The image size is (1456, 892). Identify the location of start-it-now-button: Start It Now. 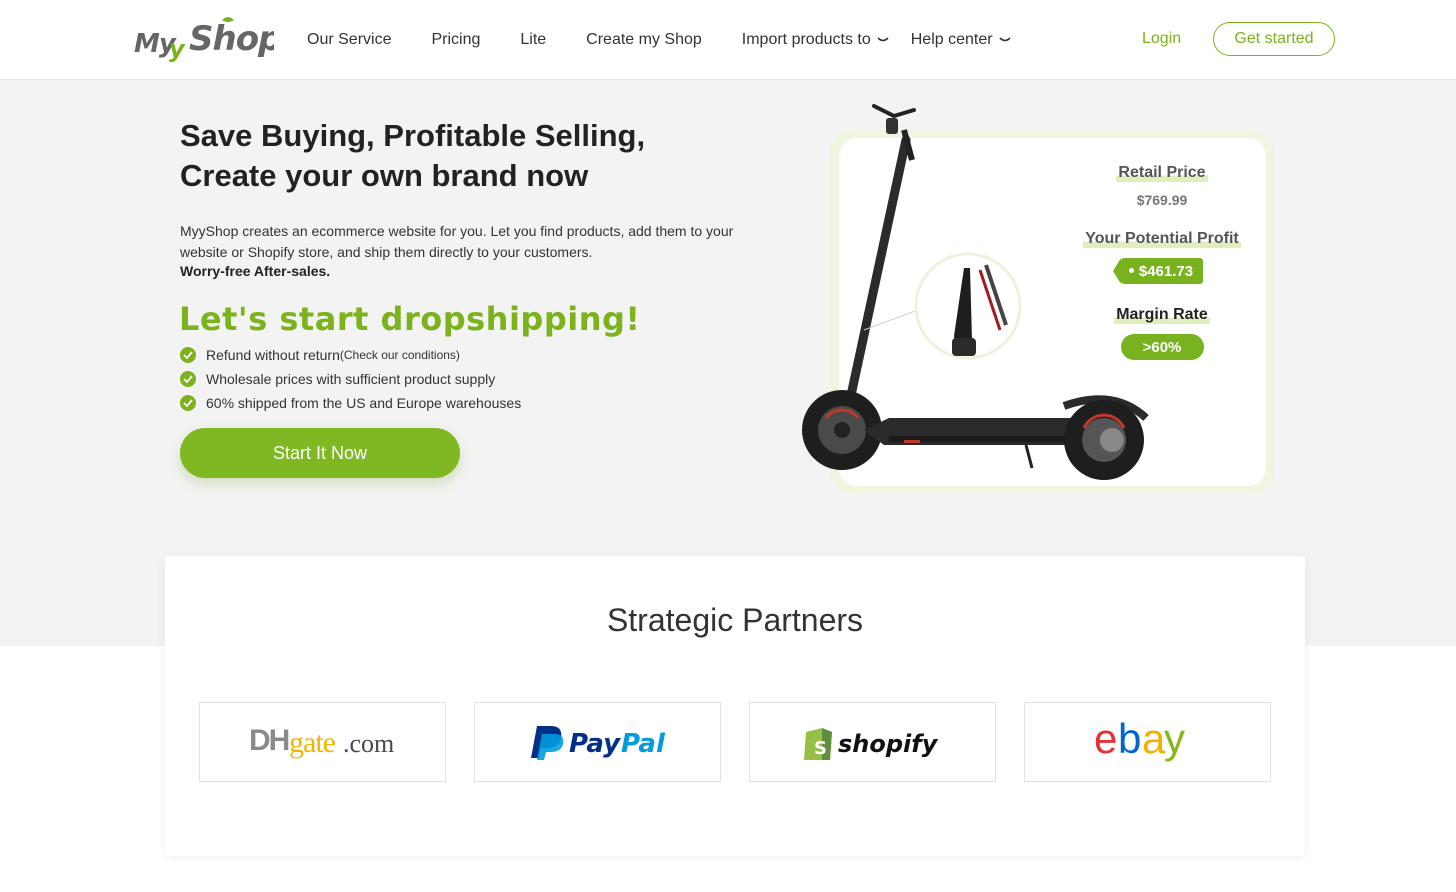
(320, 453).